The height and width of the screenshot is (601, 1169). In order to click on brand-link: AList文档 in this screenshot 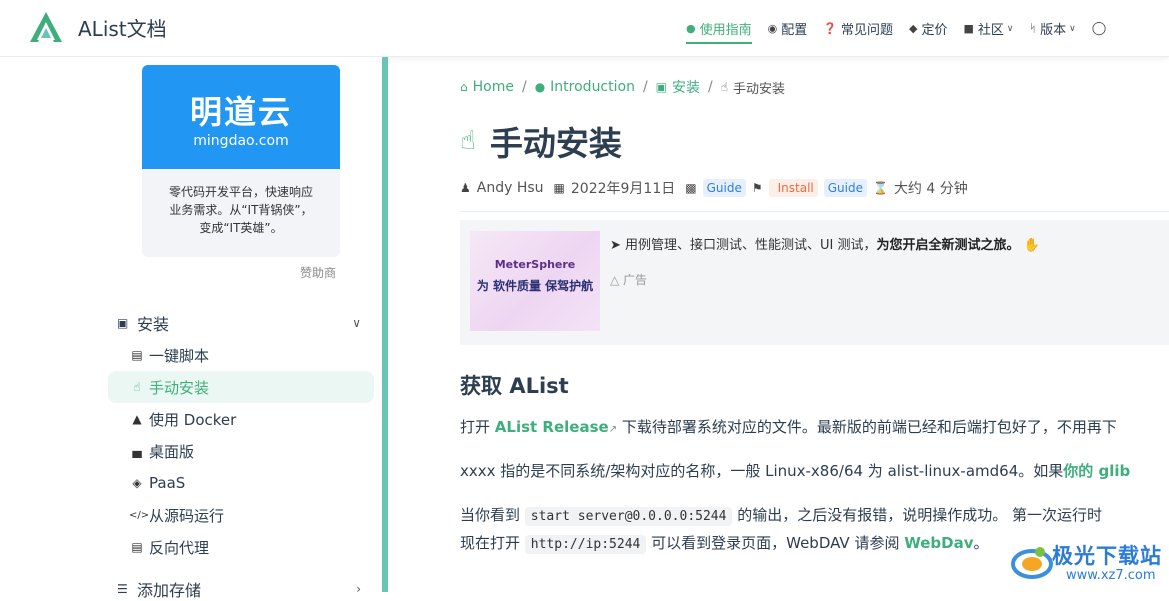, I will do `click(97, 27)`.